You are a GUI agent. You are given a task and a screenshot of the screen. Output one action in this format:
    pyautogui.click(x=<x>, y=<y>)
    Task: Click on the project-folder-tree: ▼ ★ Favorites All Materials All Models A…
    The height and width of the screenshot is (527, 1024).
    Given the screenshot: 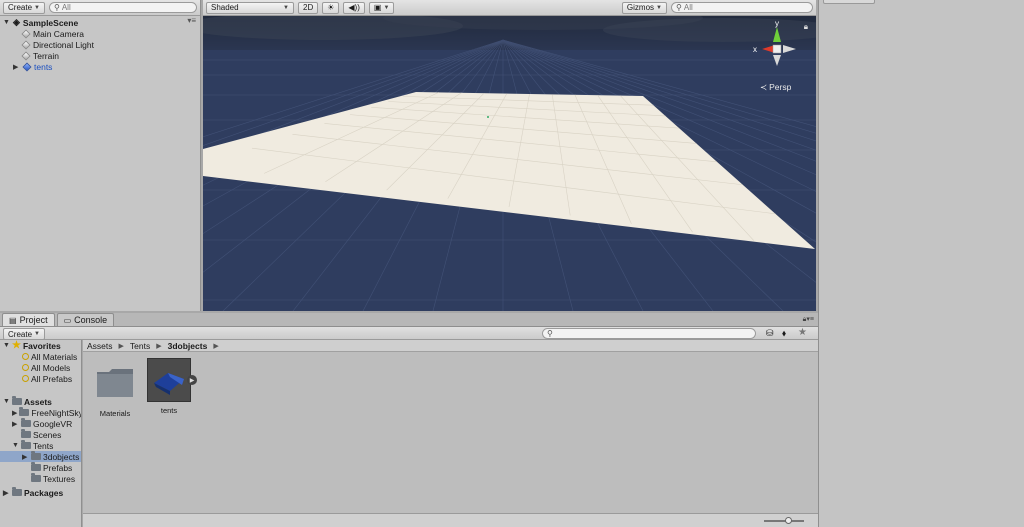 What is the action you would take?
    pyautogui.click(x=41, y=433)
    